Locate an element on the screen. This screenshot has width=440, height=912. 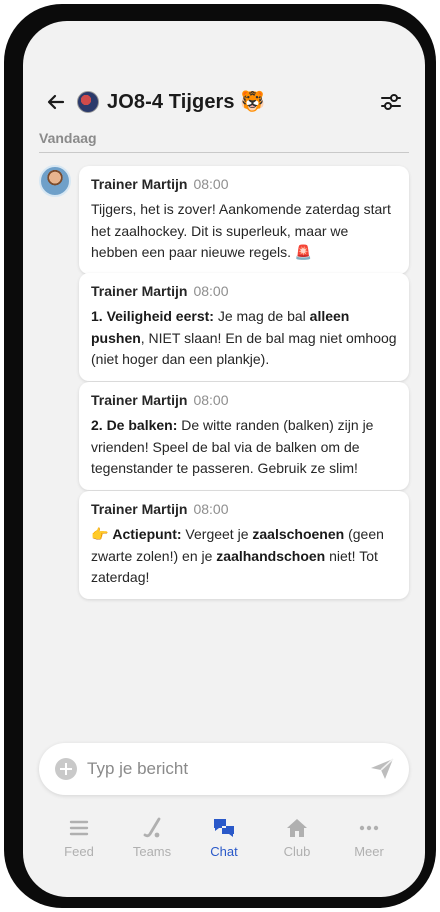
bottom-tab-bar: Feed Teams Chat Club Meer is located at coordinates (224, 842).